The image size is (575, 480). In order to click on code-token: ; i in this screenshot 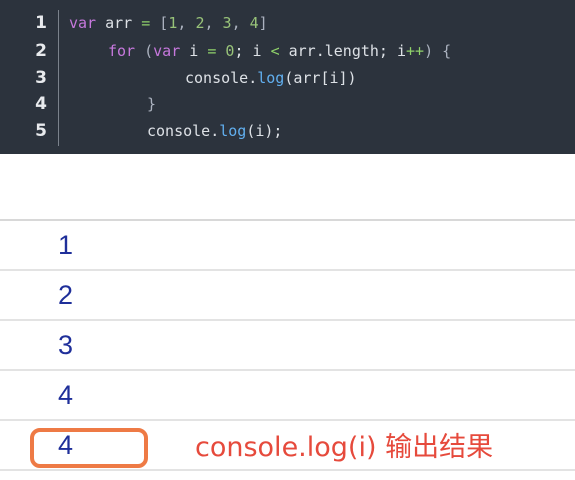, I will do `click(252, 51)`.